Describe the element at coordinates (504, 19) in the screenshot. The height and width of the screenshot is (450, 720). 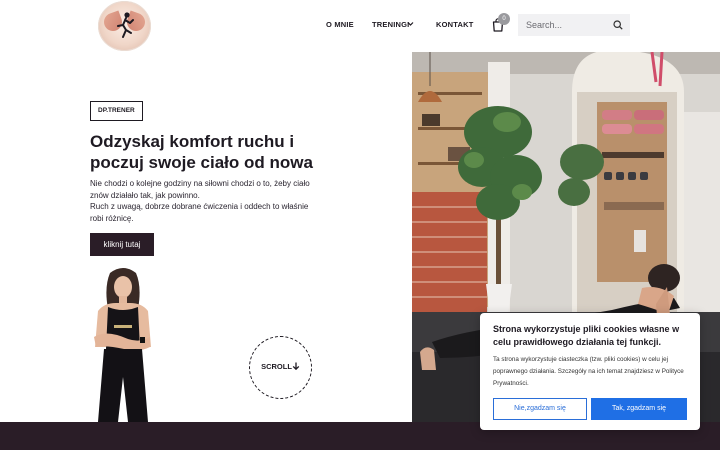
I see `cart-count-badge: 0` at that location.